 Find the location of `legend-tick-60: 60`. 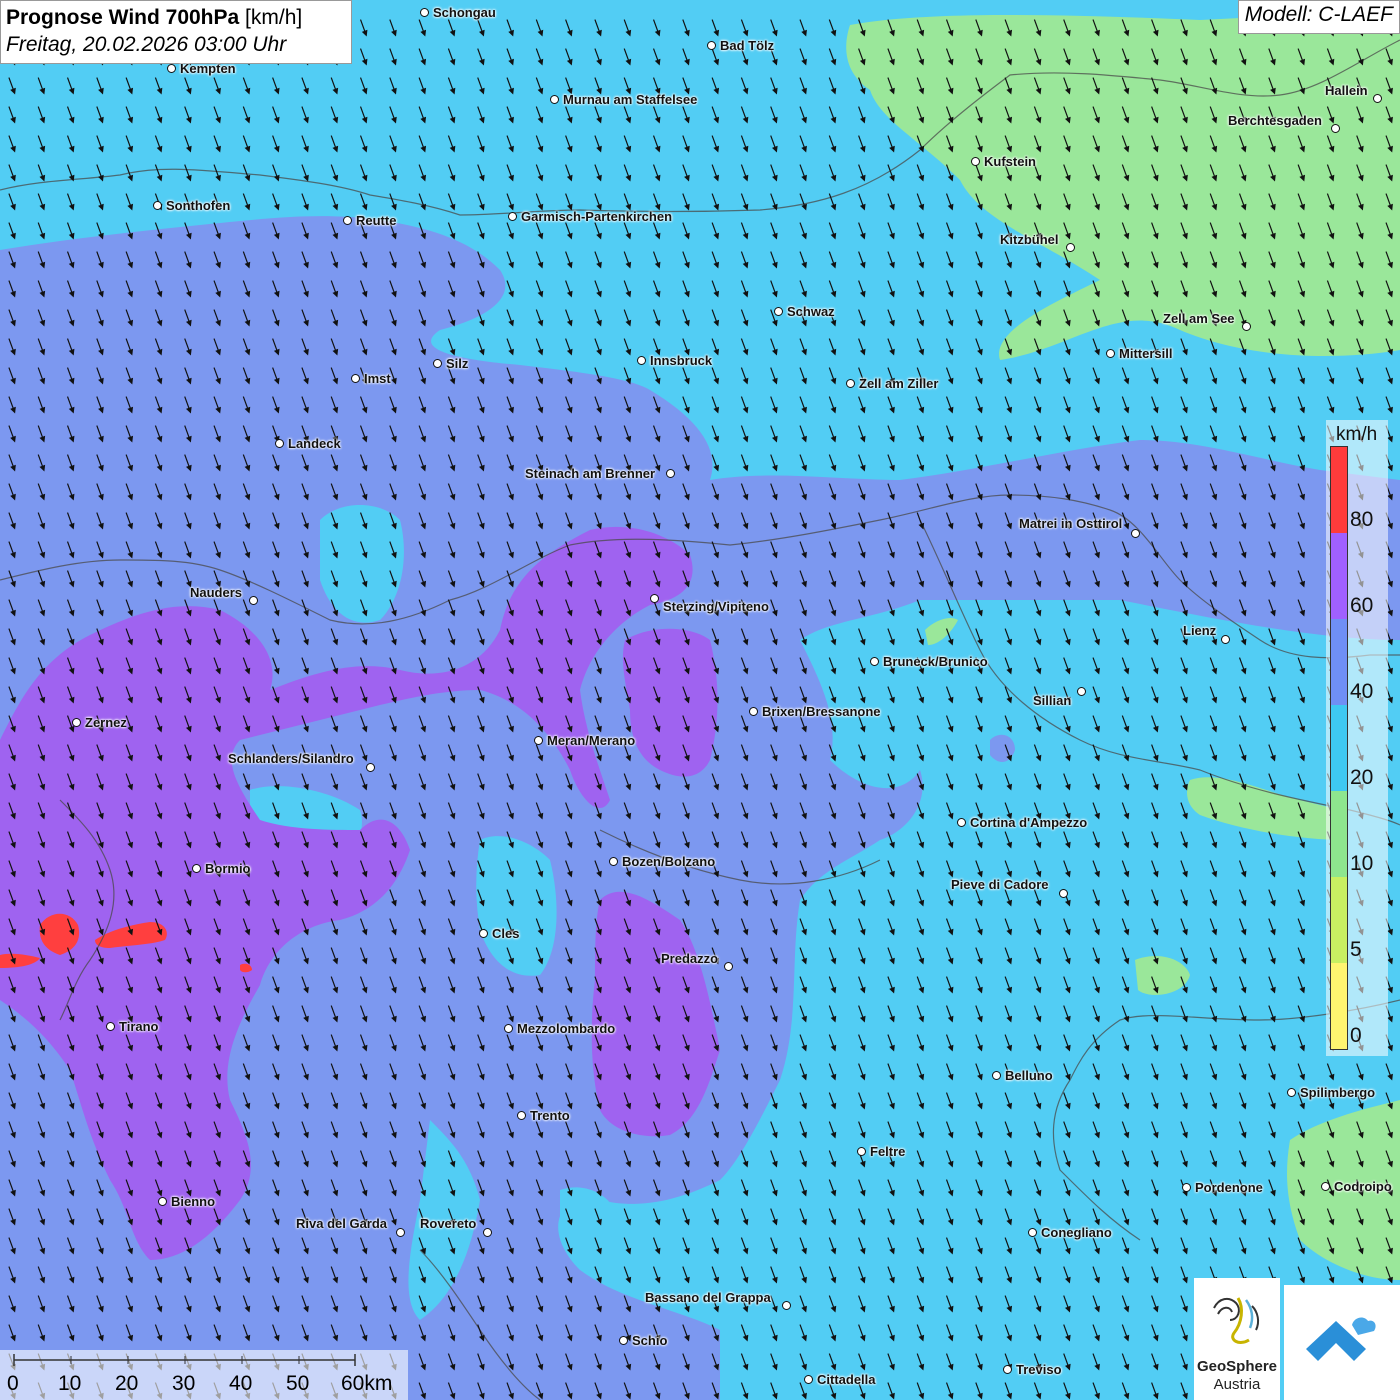

legend-tick-60: 60 is located at coordinates (1362, 605).